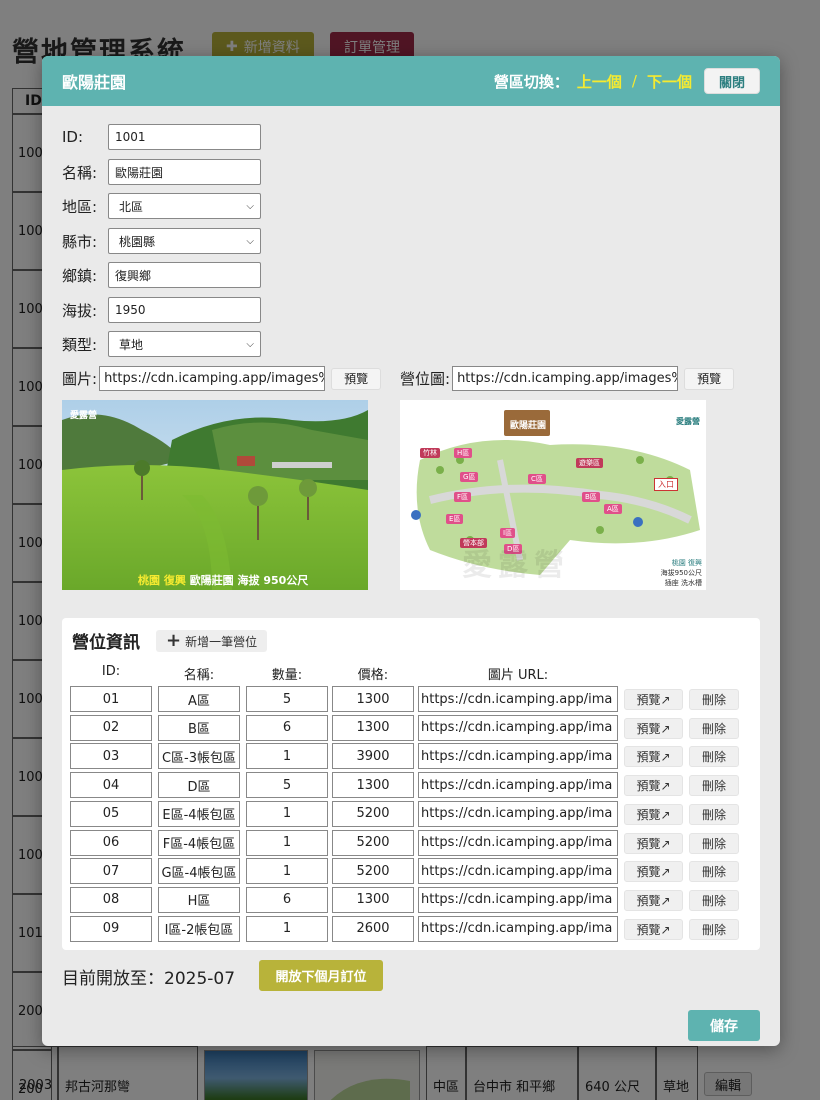  What do you see at coordinates (199, 899) in the screenshot?
I see `camp-name-field: H區` at bounding box center [199, 899].